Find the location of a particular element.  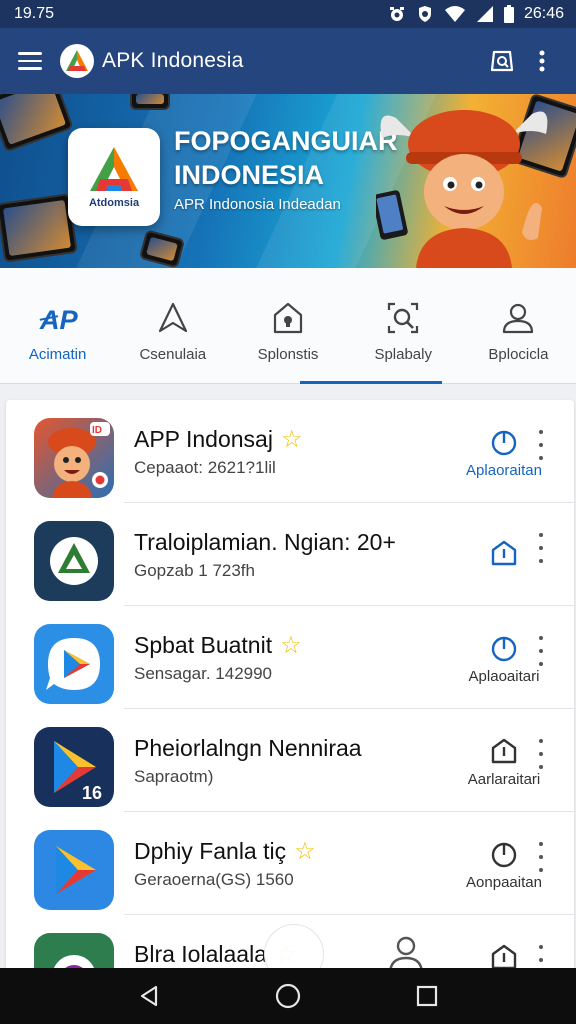

tab-label: Acimatin is located at coordinates (57, 354).